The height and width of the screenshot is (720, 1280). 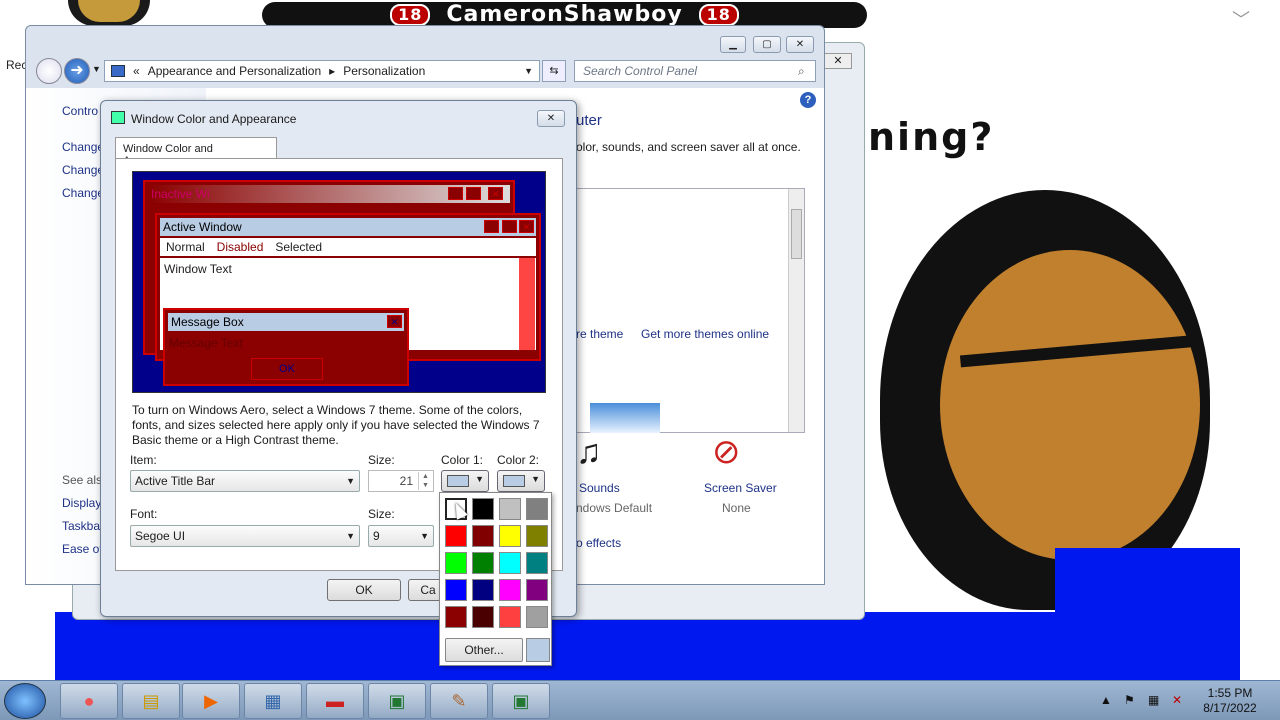 I want to click on color2-button: ▼, so click(x=521, y=481).